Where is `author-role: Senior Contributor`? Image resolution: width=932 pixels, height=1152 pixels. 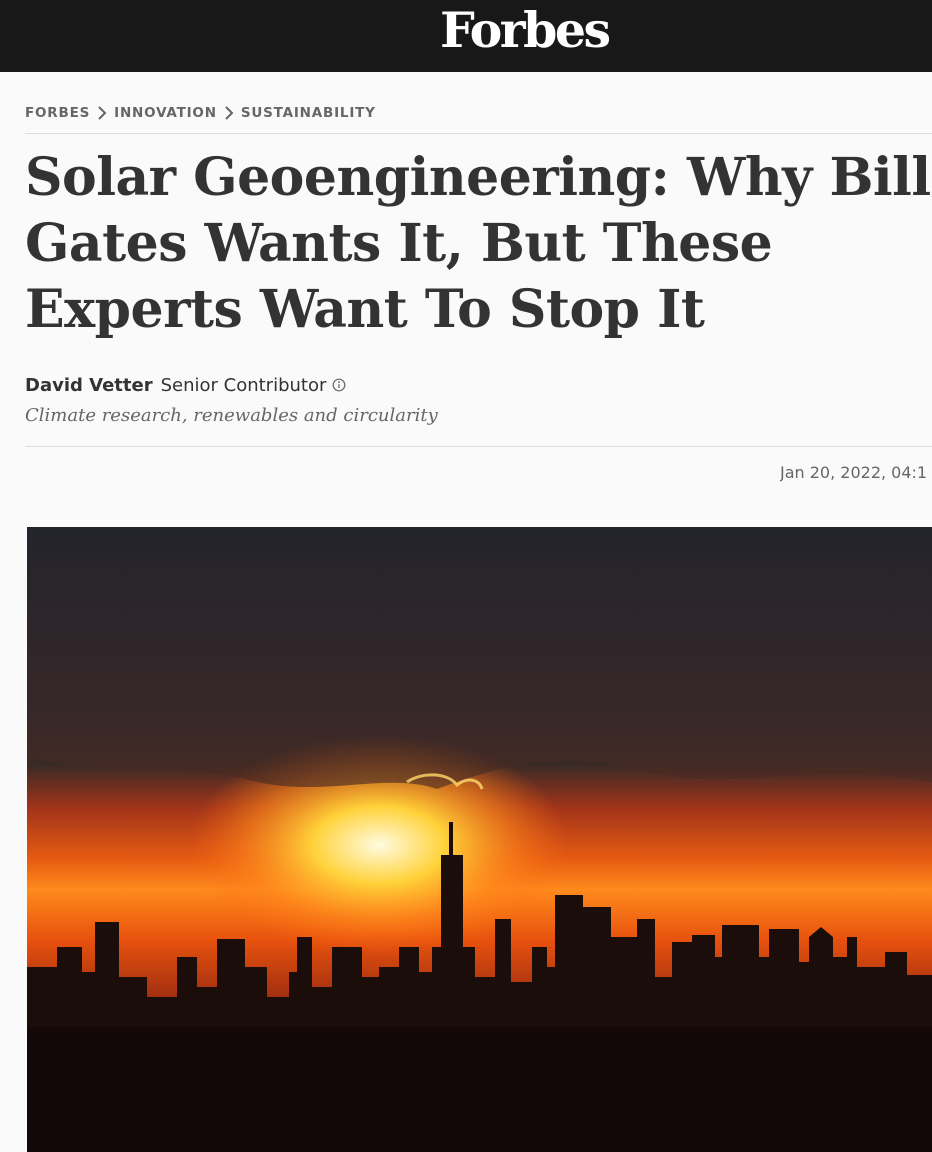
author-role: Senior Contributor is located at coordinates (243, 385).